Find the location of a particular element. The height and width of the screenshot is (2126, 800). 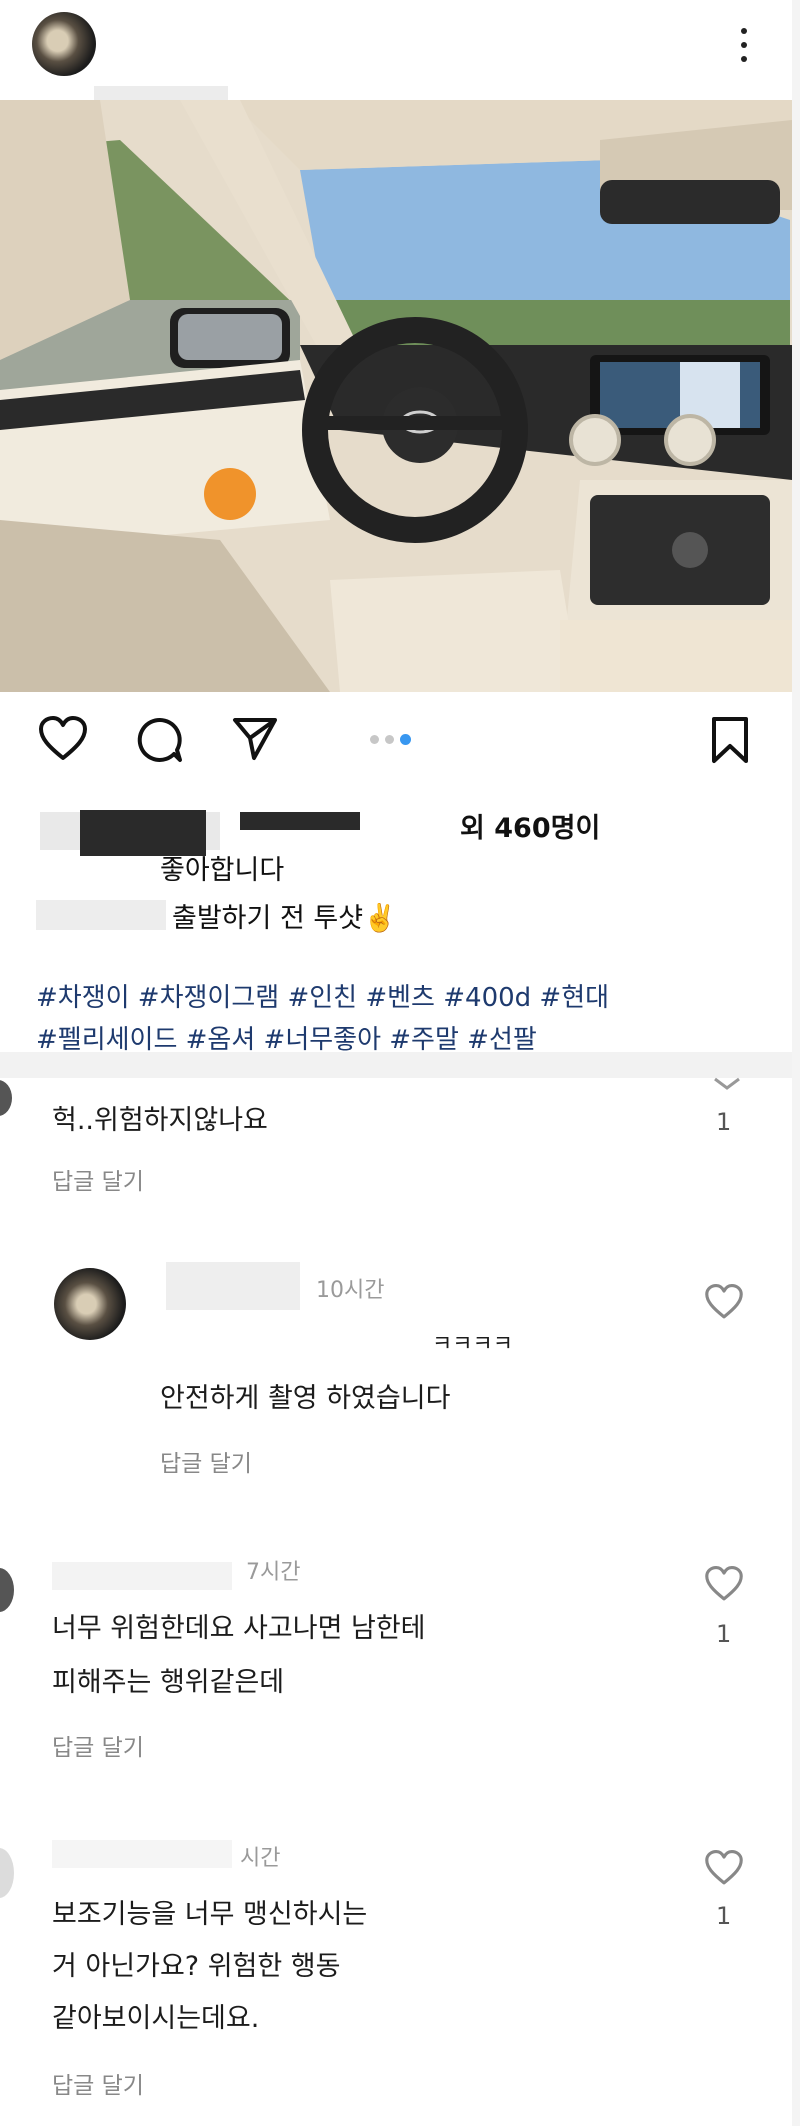

comment-timestamp: 10시간 is located at coordinates (350, 1290).